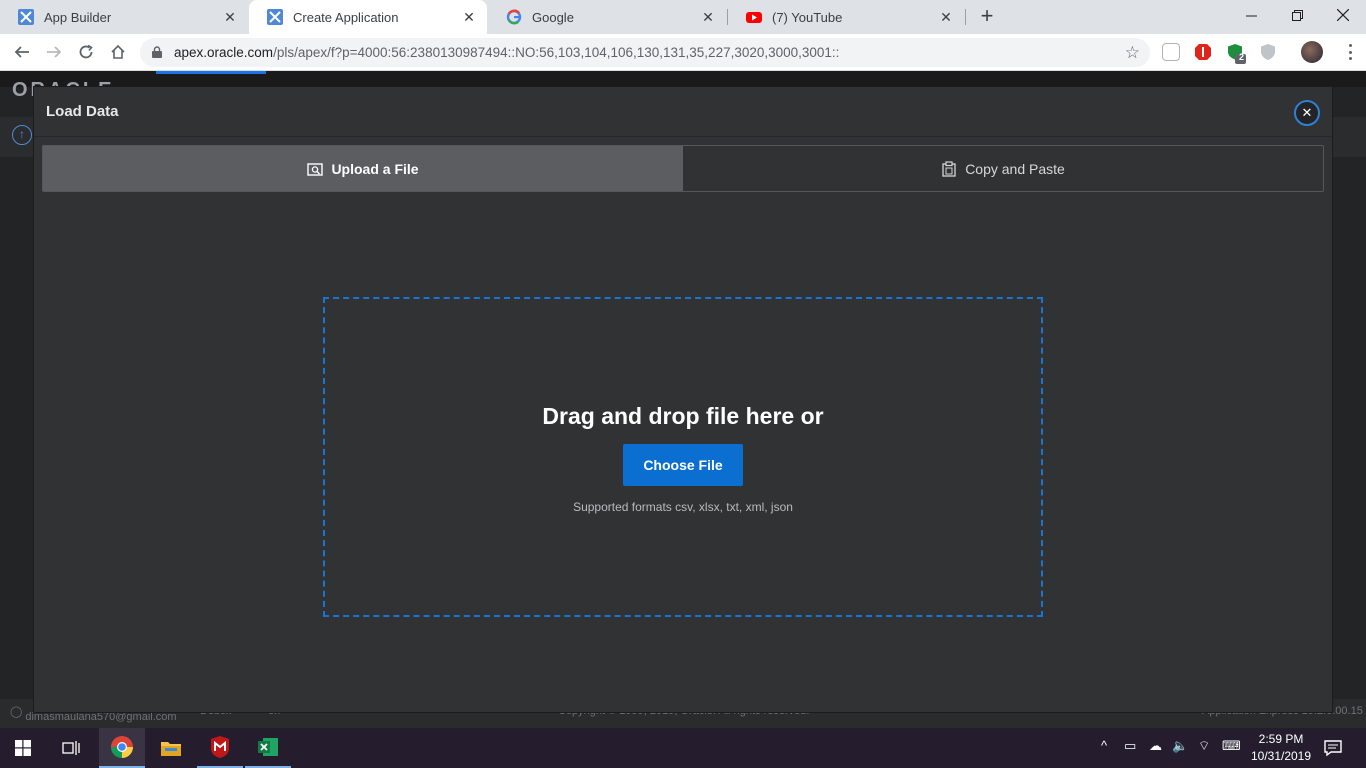 The width and height of the screenshot is (1366, 768). What do you see at coordinates (1242, 57) in the screenshot?
I see `extension-badge: 2` at bounding box center [1242, 57].